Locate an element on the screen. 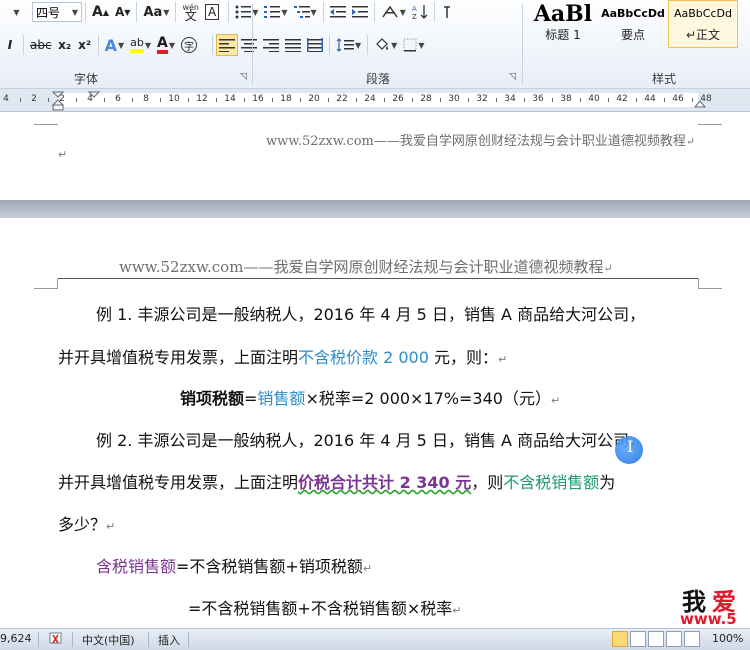  font-dialog-launcher-icon: ◹ is located at coordinates (243, 77).